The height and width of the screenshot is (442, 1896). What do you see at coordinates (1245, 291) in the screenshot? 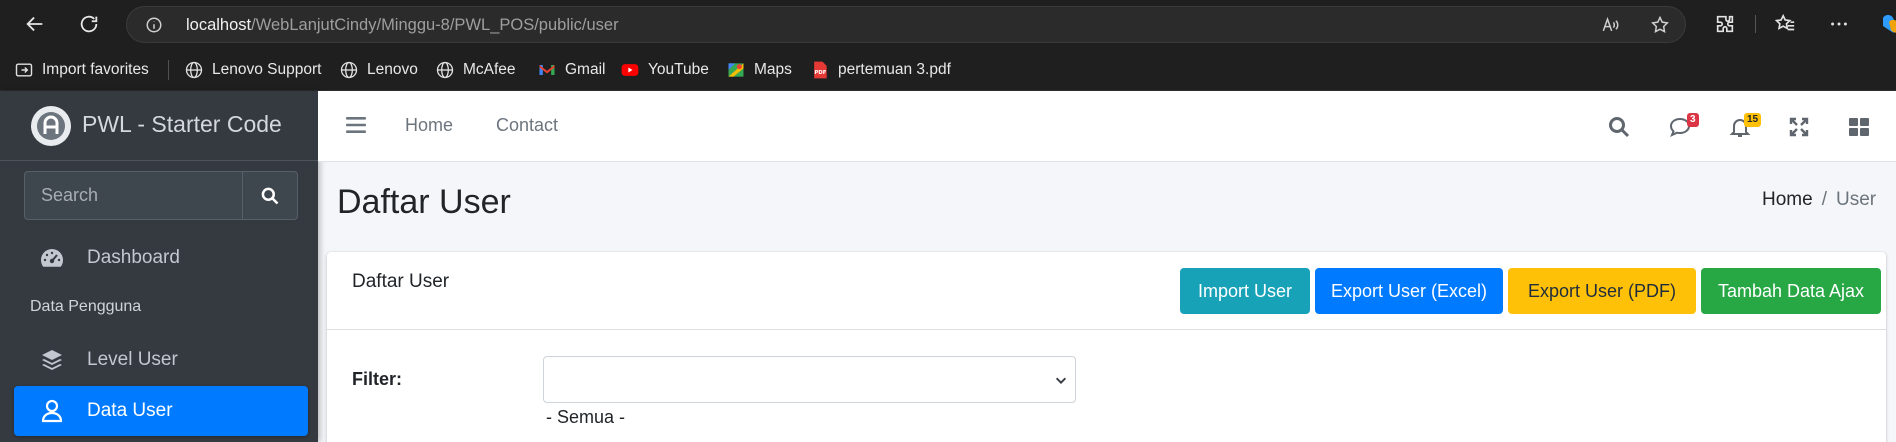
I see `import-user-button: Import User` at bounding box center [1245, 291].